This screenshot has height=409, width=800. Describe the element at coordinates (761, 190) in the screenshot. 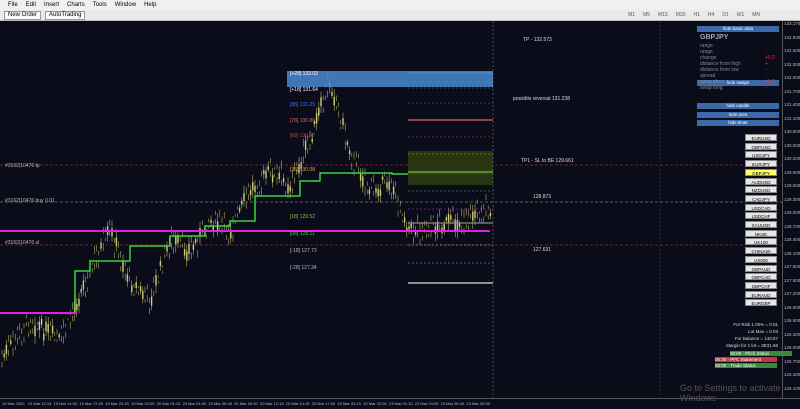

I see `symbol-button-nzdusd: NZDUSD` at that location.